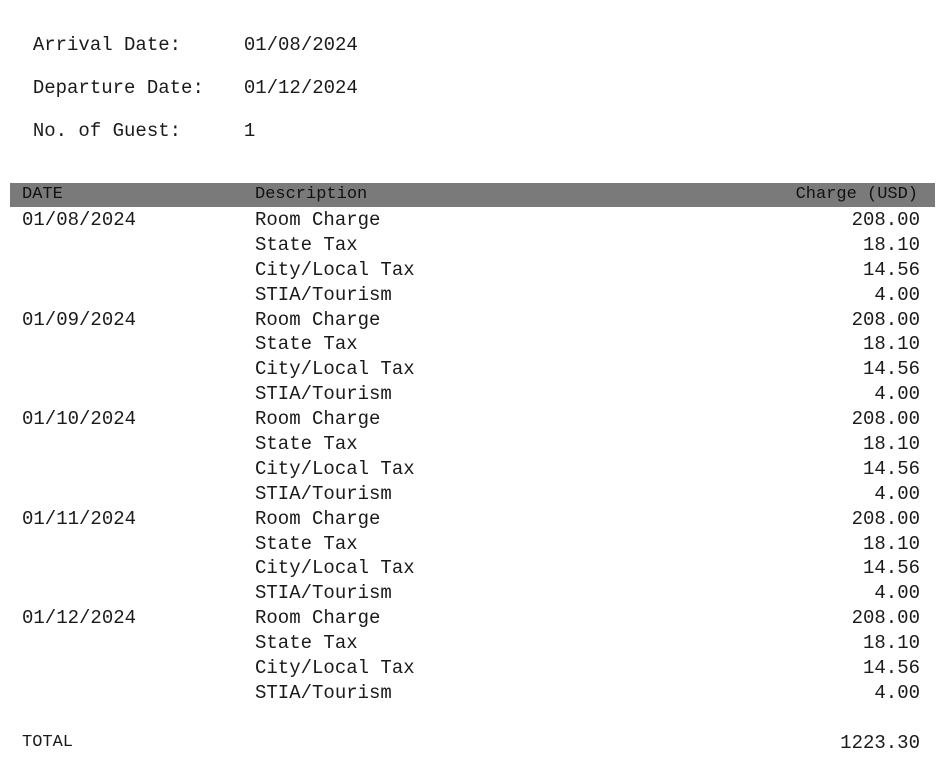 This screenshot has height=774, width=947. What do you see at coordinates (79, 618) in the screenshot?
I see `row-date: 01/12/2024` at bounding box center [79, 618].